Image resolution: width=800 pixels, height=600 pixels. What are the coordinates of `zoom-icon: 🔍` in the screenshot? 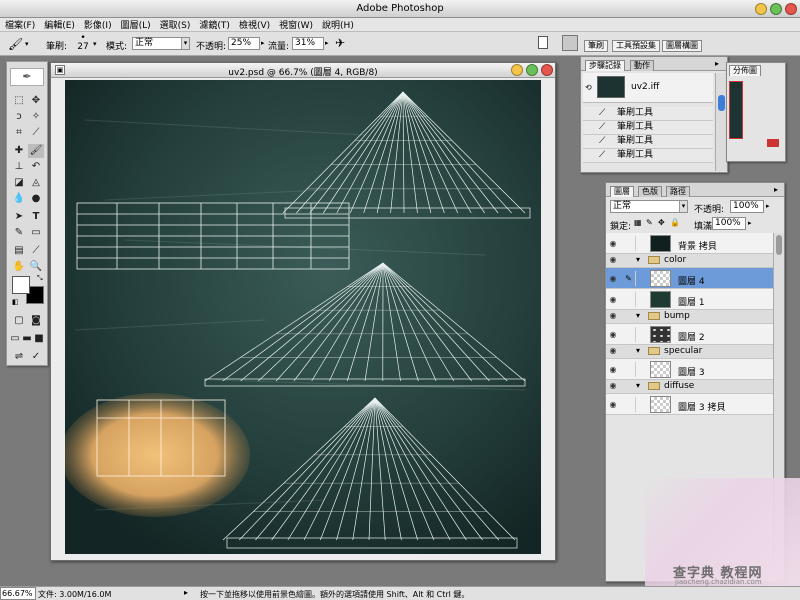 It's located at (36, 267).